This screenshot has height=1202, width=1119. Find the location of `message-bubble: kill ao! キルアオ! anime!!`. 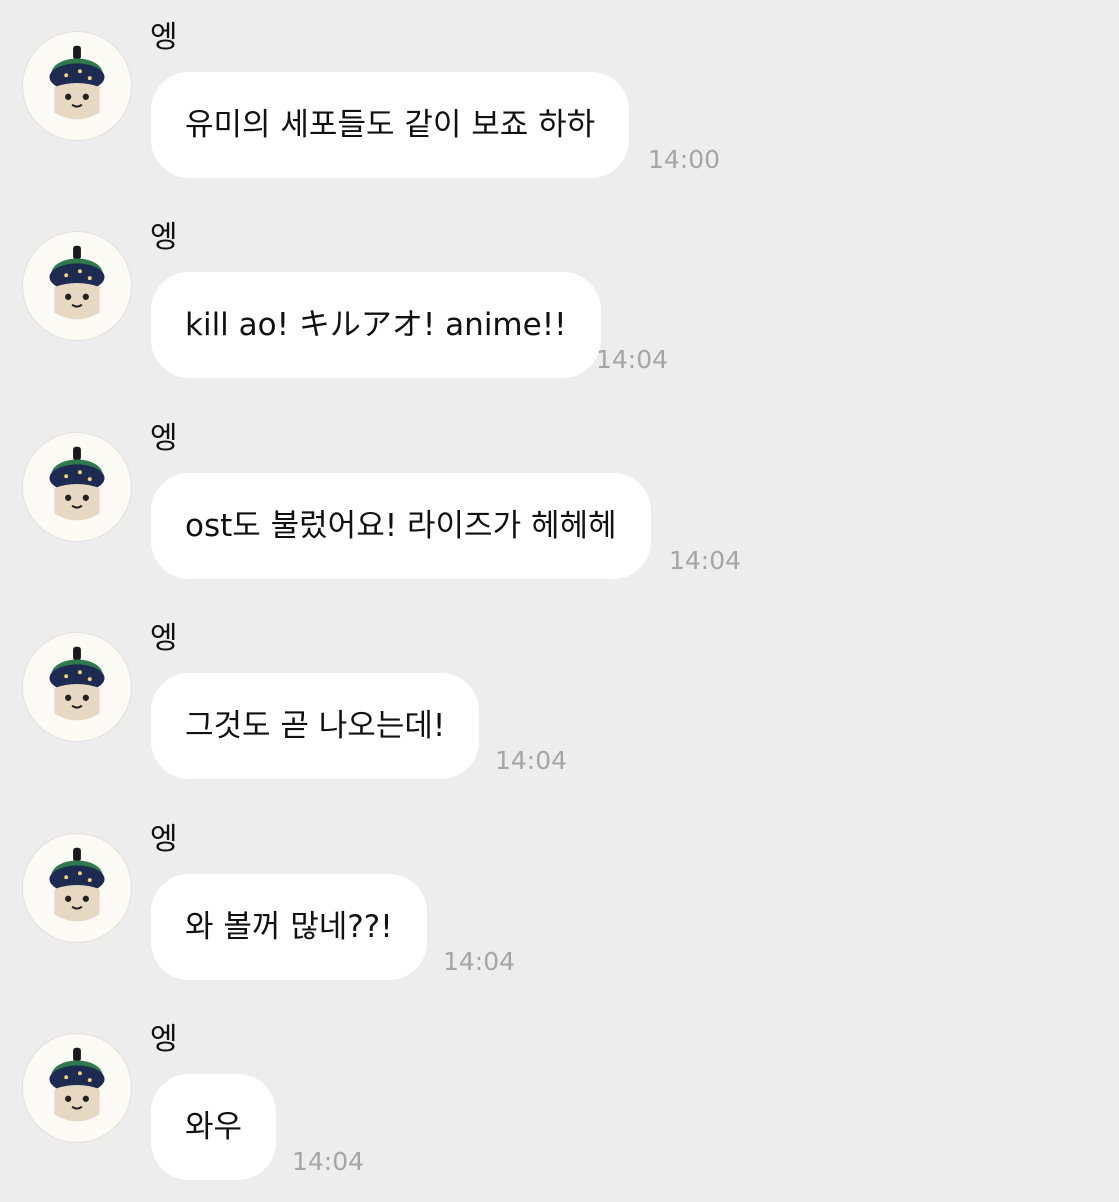

message-bubble: kill ao! キルアオ! anime!! is located at coordinates (376, 325).